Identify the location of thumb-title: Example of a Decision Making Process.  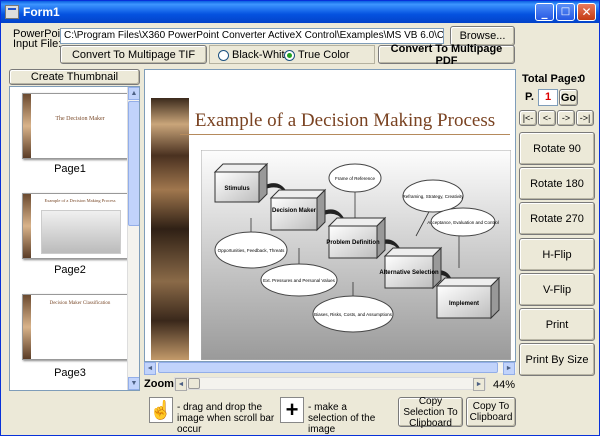
(80, 200).